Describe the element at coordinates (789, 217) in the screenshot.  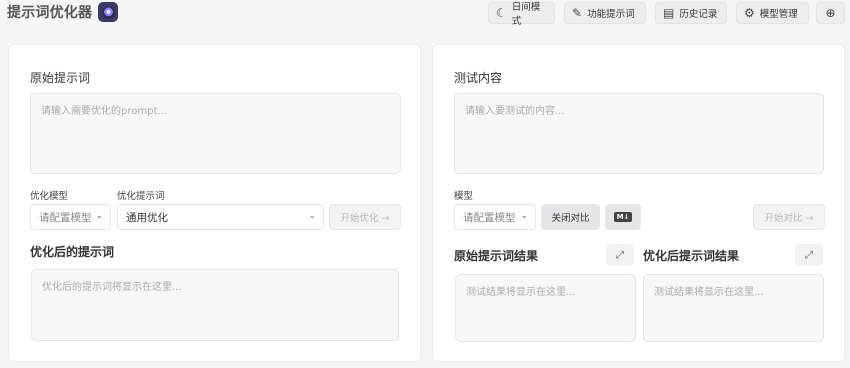
I see `start-compare-button: 开始对比 →` at that location.